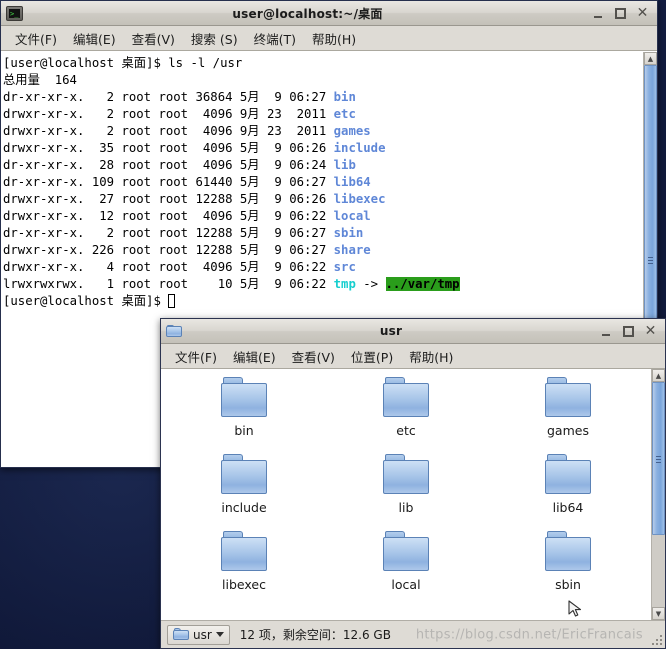 The height and width of the screenshot is (649, 666). Describe the element at coordinates (406, 507) in the screenshot. I see `file-item-label: lib` at that location.